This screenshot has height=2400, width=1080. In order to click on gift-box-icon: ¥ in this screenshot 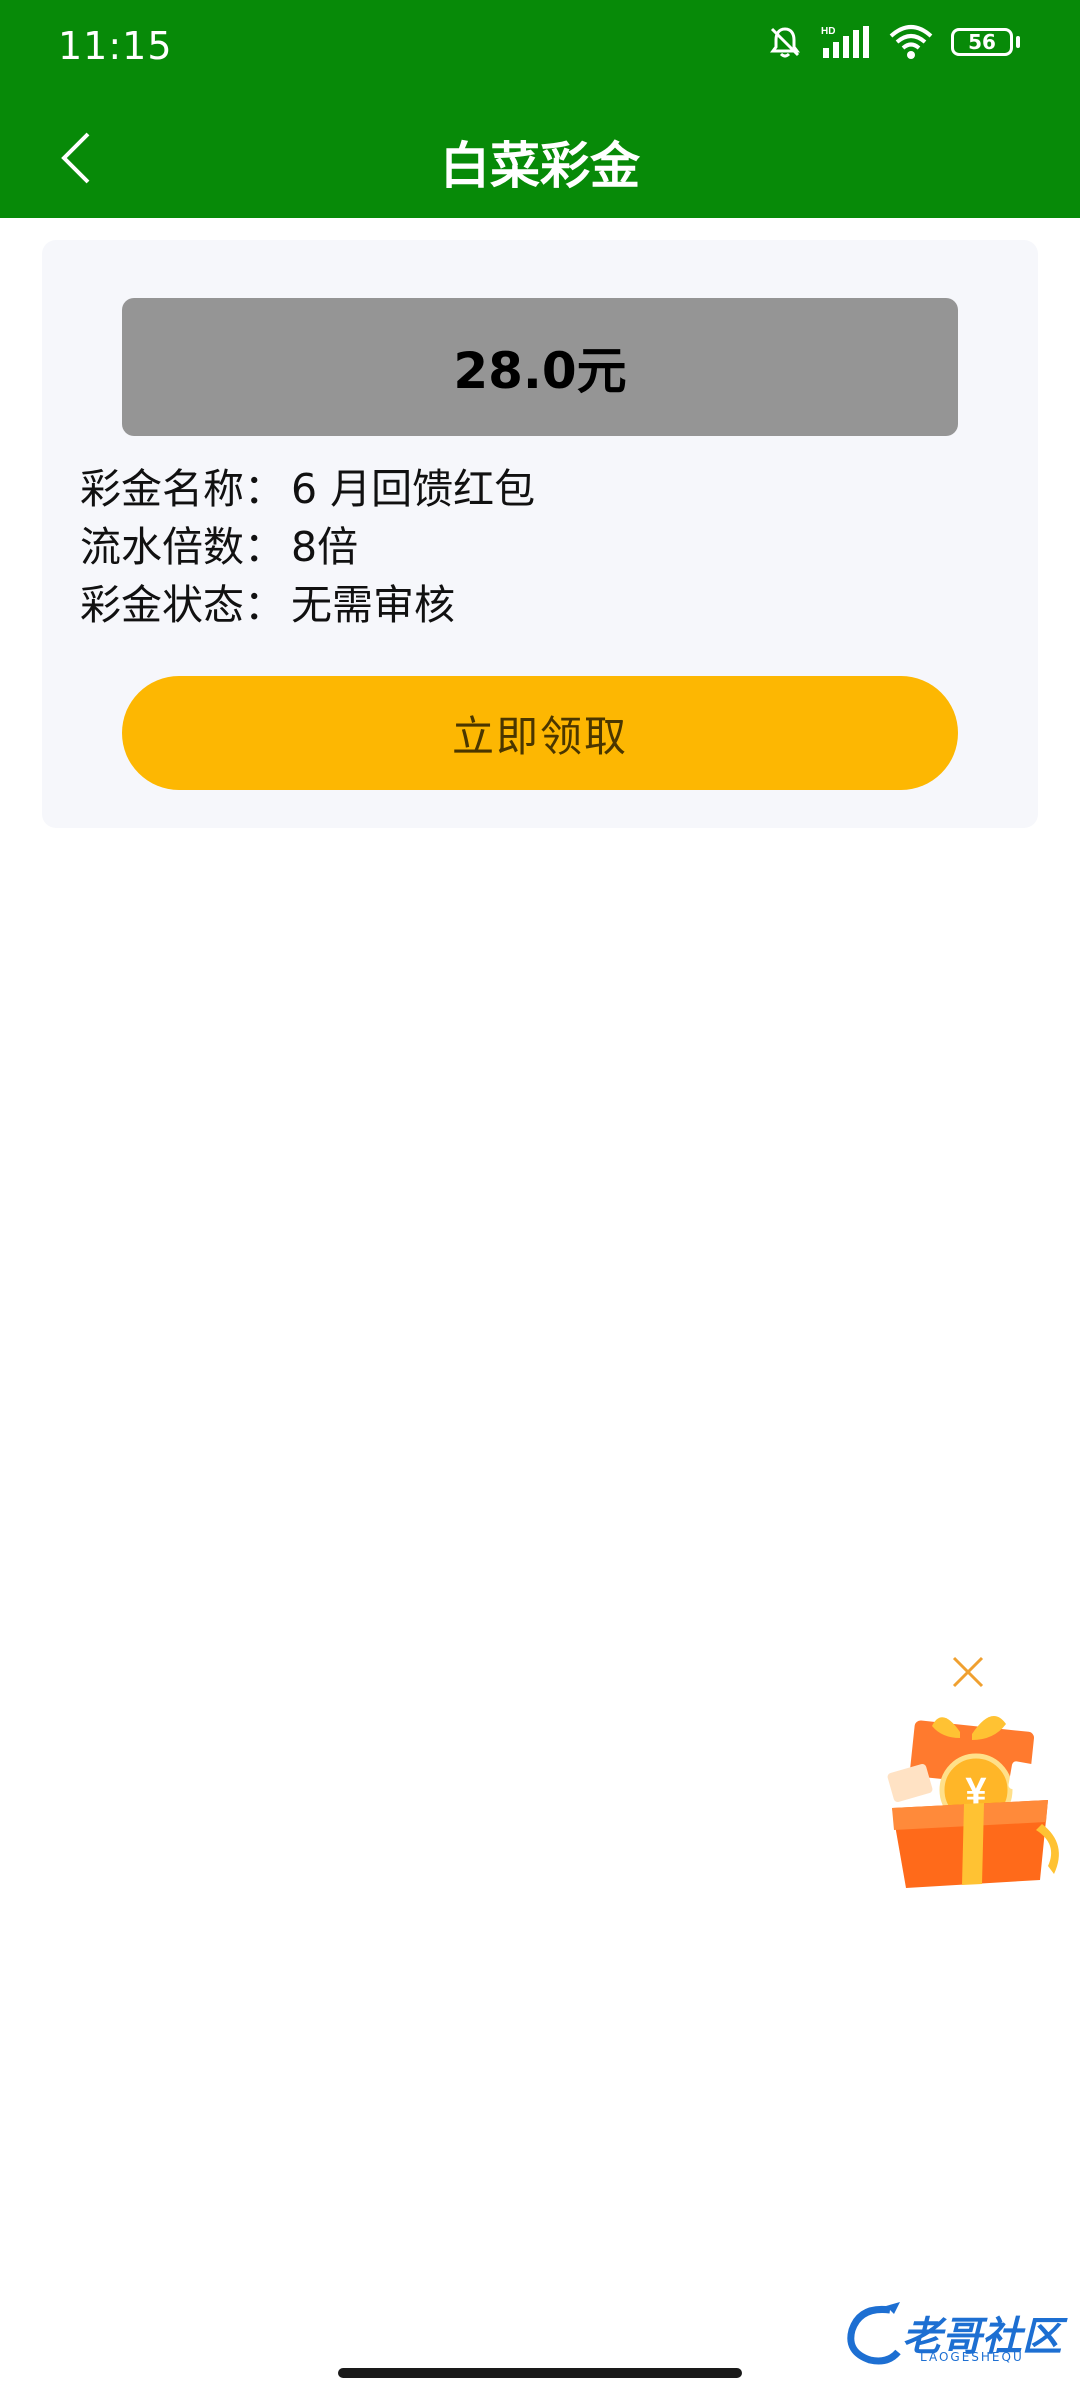, I will do `click(970, 1797)`.